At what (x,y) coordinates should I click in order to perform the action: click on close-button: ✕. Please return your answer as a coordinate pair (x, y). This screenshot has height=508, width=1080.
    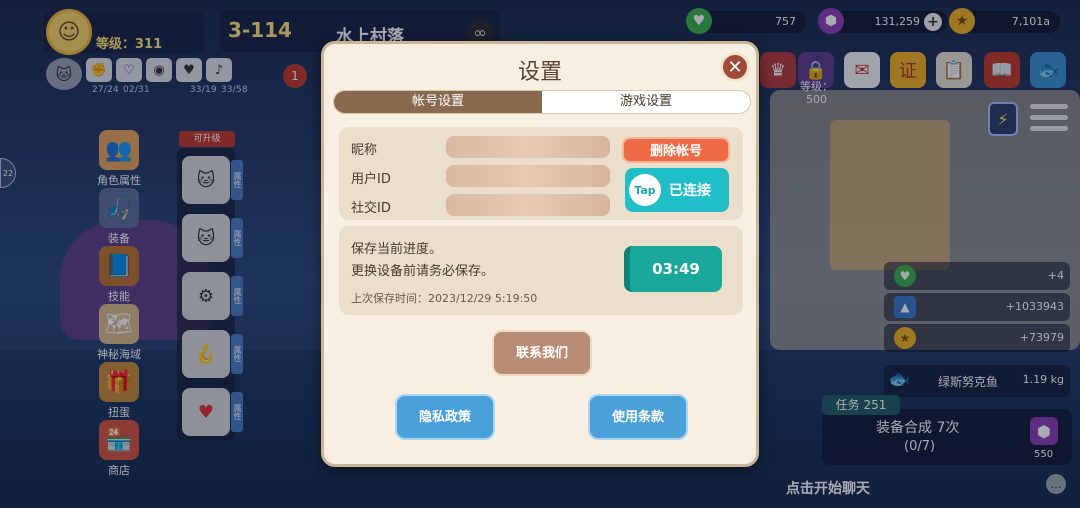
    Looking at the image, I should click on (735, 67).